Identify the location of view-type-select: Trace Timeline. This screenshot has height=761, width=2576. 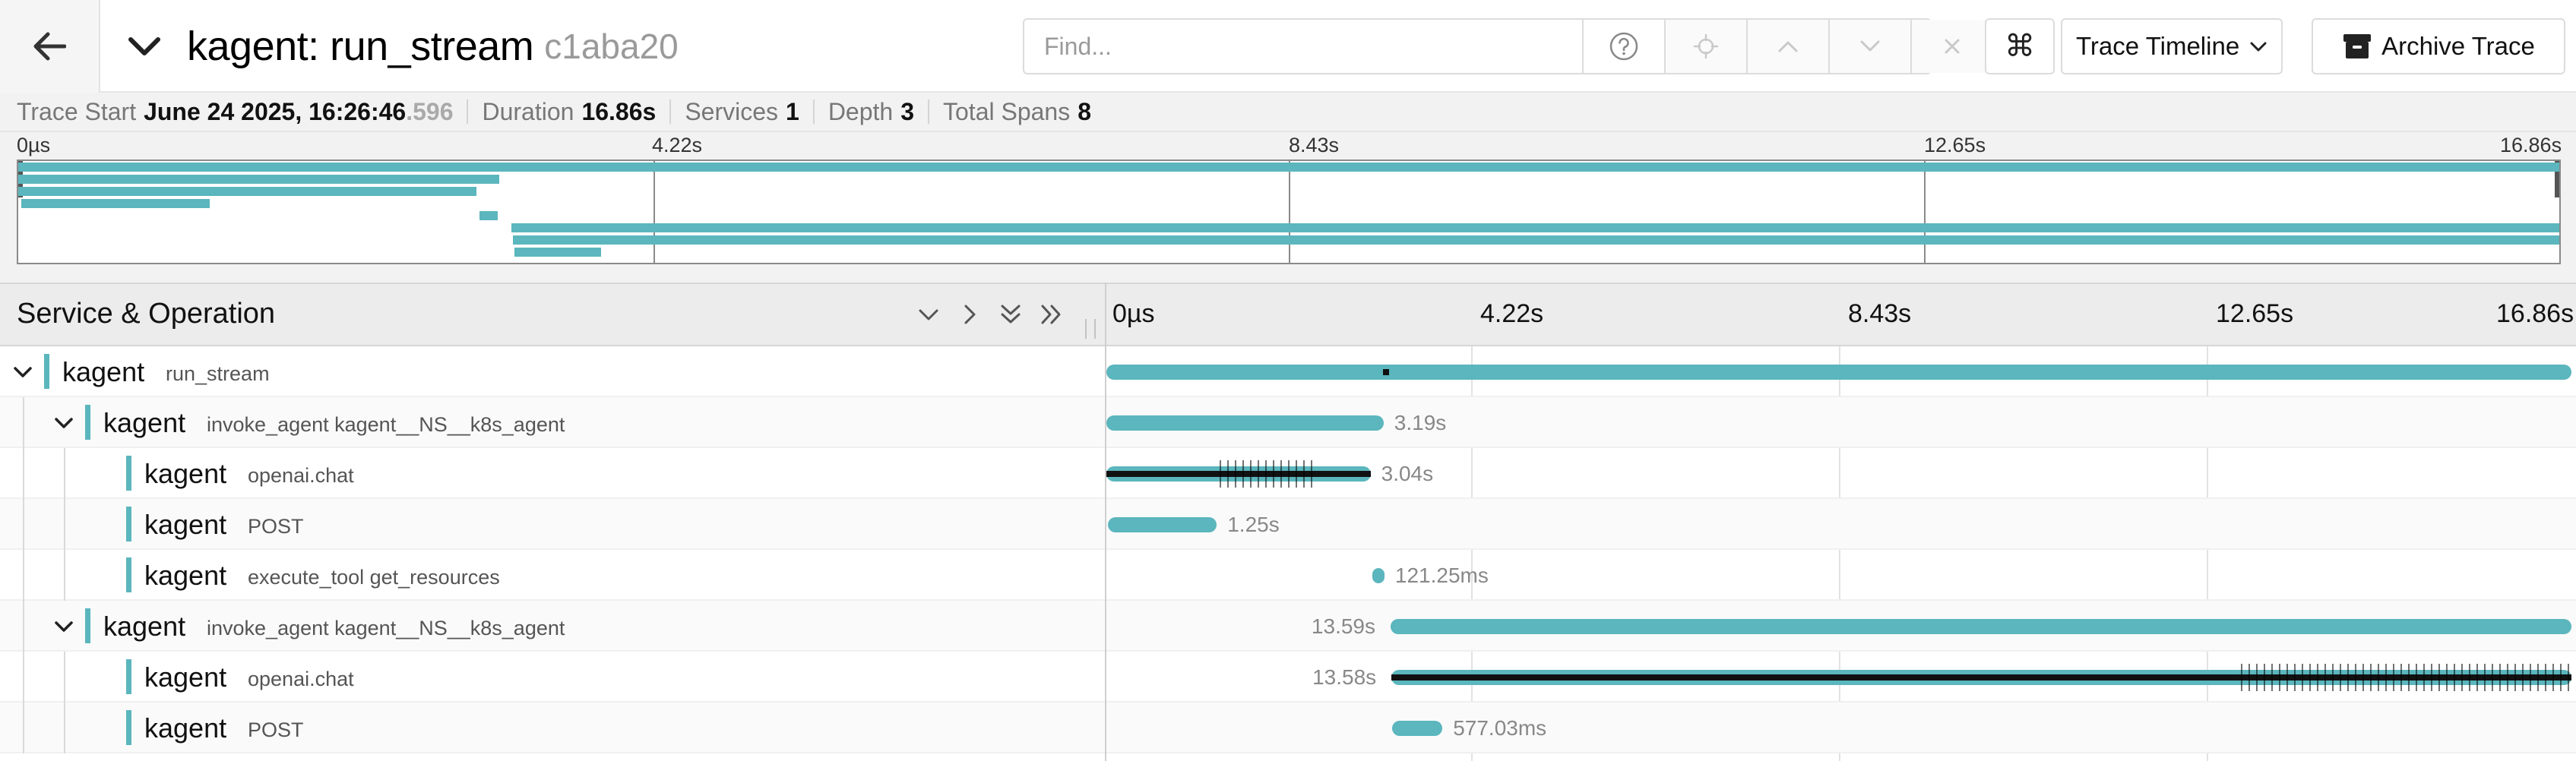
(2172, 46).